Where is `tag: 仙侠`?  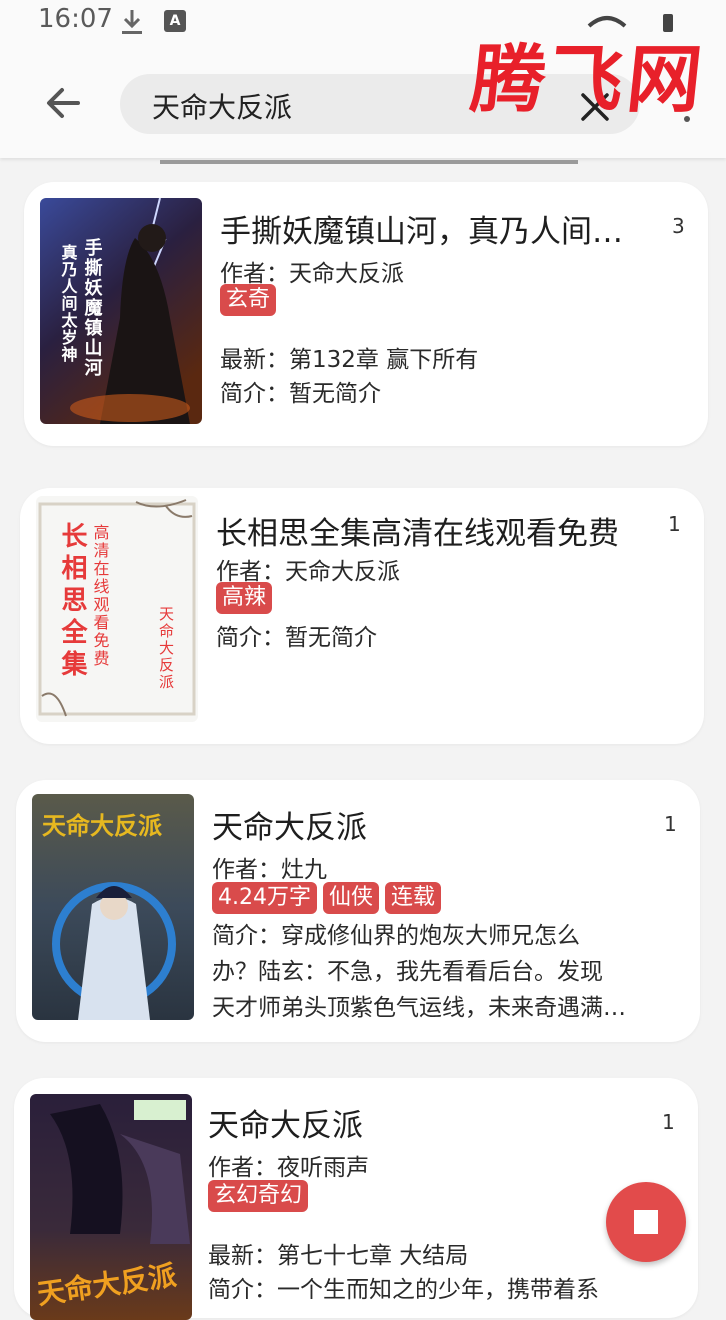 tag: 仙侠 is located at coordinates (351, 898).